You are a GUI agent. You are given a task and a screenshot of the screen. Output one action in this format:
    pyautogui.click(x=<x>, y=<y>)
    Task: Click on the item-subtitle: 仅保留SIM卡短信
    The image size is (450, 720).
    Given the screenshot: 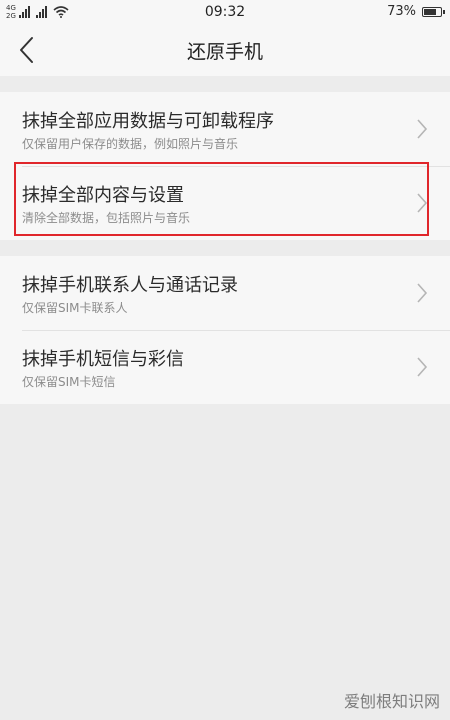 What is the action you would take?
    pyautogui.click(x=69, y=382)
    